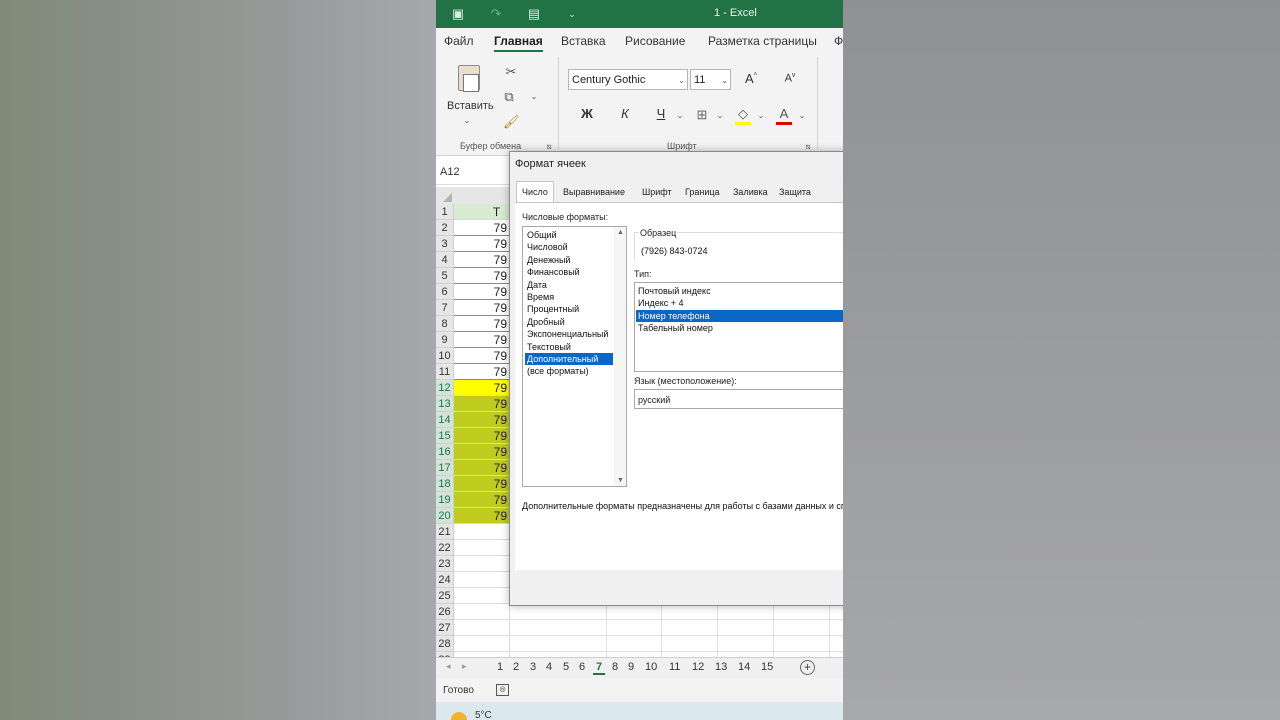 The height and width of the screenshot is (720, 1280). Describe the element at coordinates (655, 41) in the screenshot. I see `tab-draw: Рисование` at that location.